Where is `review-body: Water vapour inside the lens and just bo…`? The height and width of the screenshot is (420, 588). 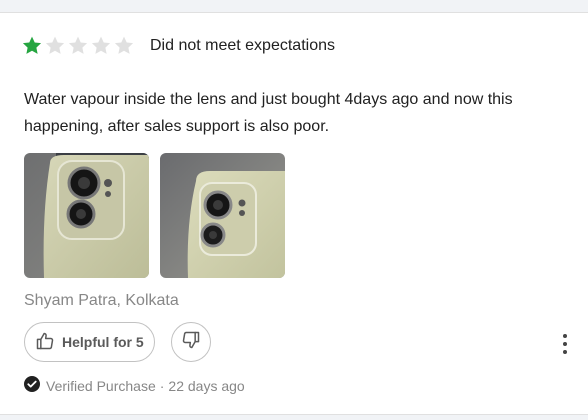
review-body: Water vapour inside the lens and just bo… is located at coordinates (268, 113).